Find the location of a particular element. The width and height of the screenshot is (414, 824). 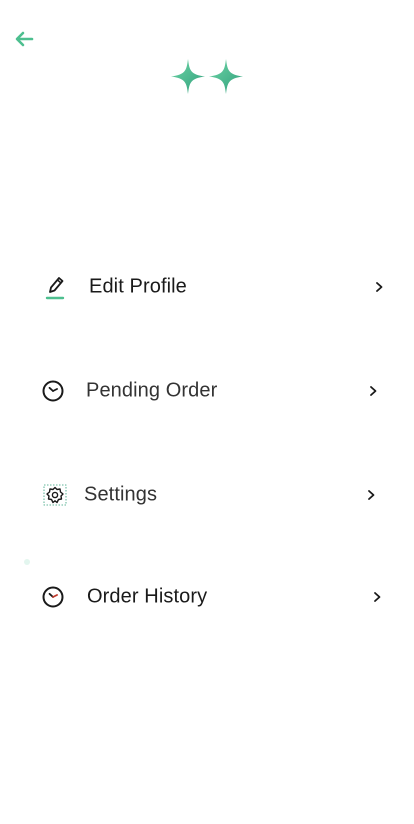

pencil-edit-icon is located at coordinates (55, 287).